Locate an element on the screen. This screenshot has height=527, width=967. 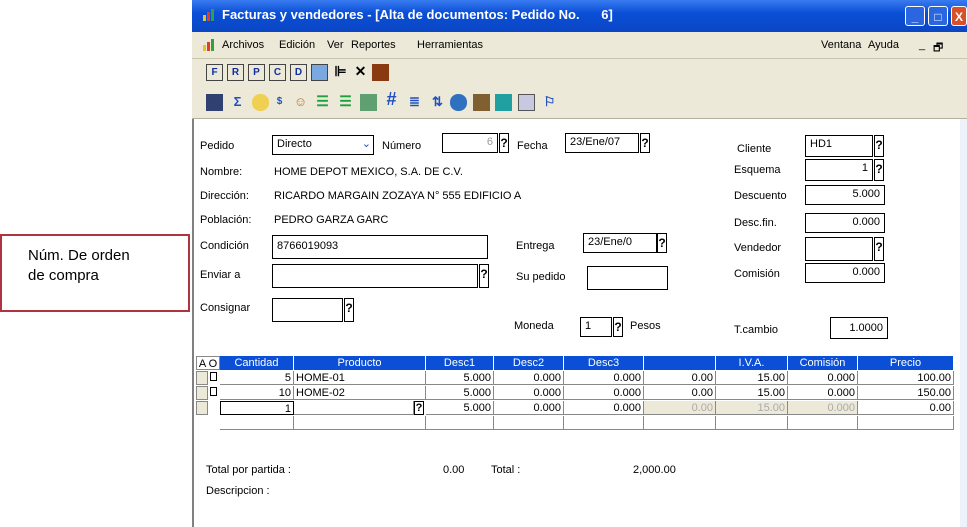
minimize-button: _ is located at coordinates (915, 16).